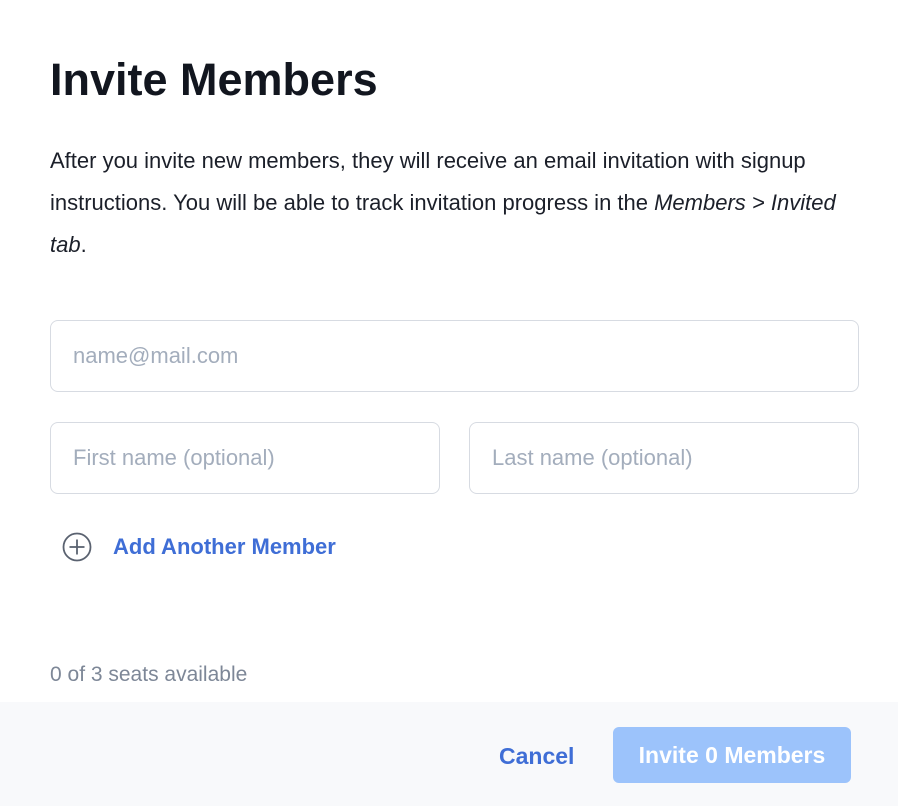 This screenshot has width=898, height=806. I want to click on last-name-input, so click(664, 458).